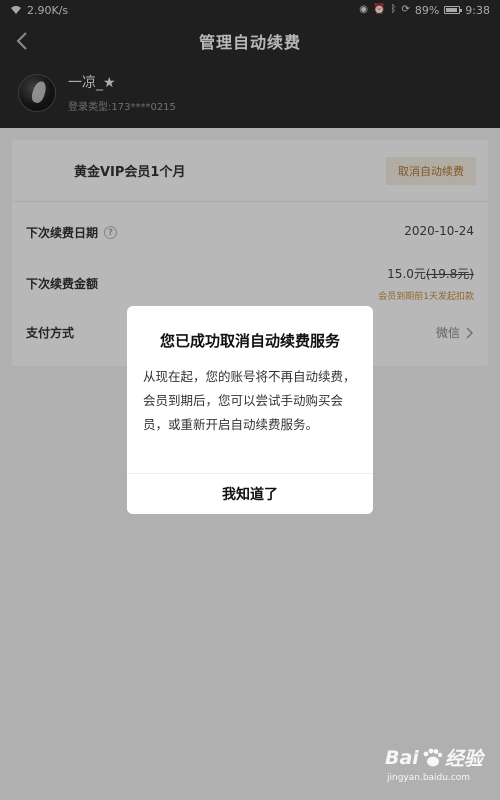  I want to click on watermark-url: jingyan.baidu.com, so click(429, 778).